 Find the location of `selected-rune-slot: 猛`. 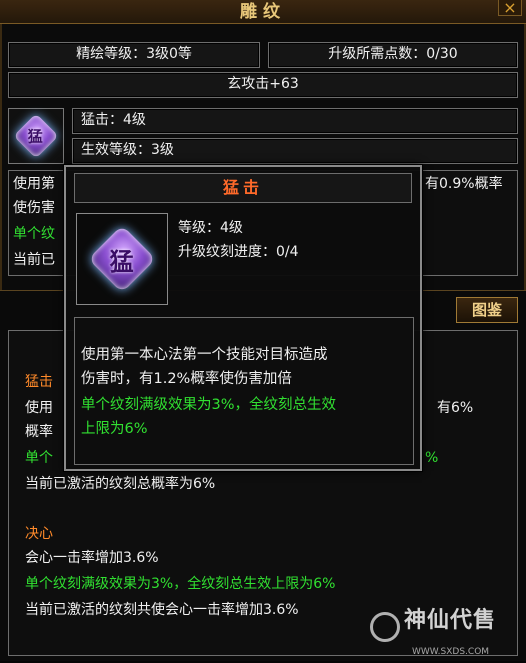

selected-rune-slot: 猛 is located at coordinates (36, 136).